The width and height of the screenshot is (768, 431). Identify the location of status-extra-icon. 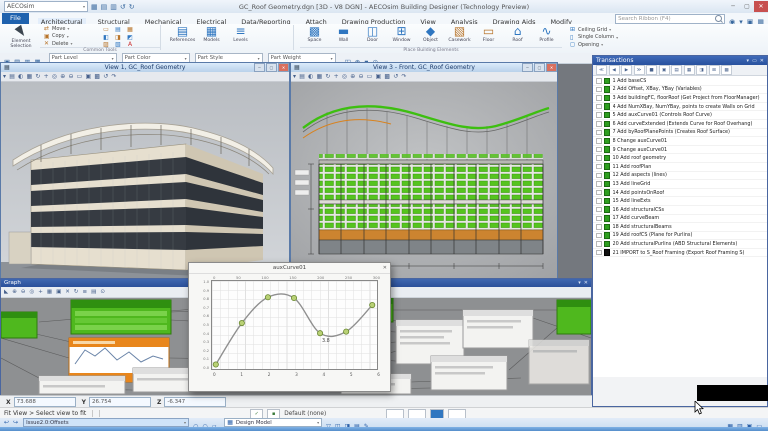
(457, 413).